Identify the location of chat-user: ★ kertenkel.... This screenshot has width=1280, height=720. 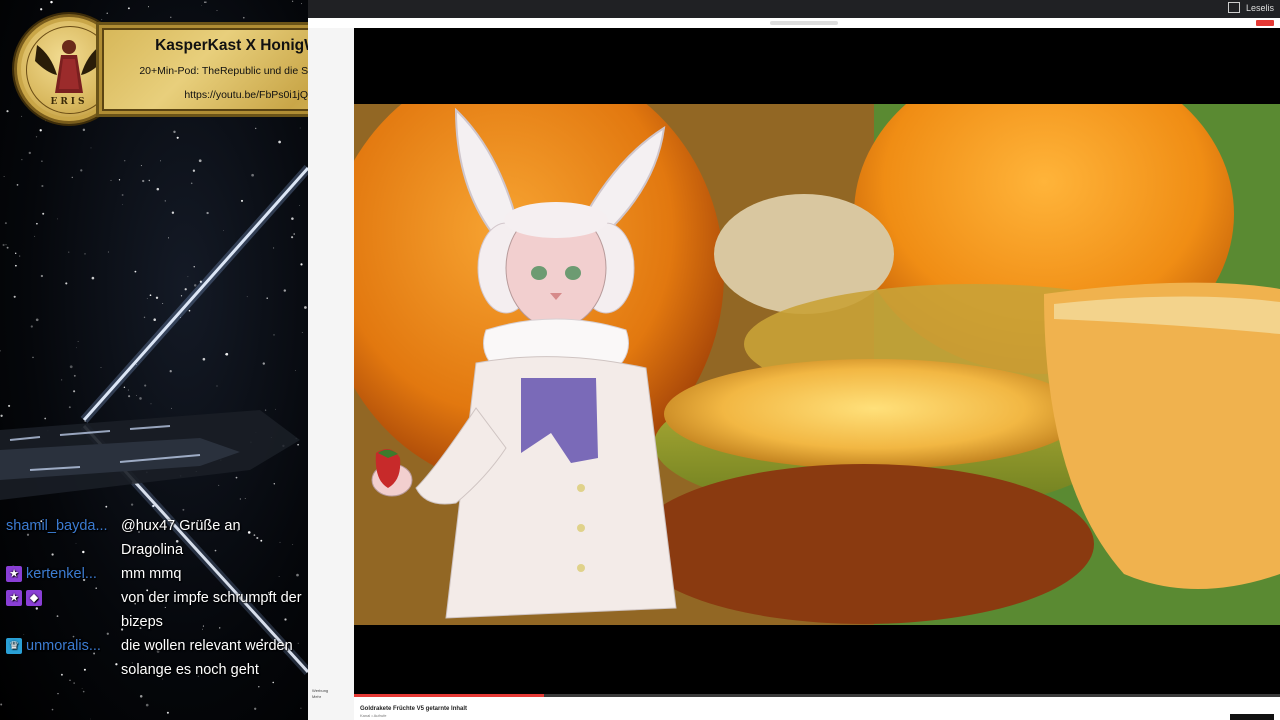
(62, 574).